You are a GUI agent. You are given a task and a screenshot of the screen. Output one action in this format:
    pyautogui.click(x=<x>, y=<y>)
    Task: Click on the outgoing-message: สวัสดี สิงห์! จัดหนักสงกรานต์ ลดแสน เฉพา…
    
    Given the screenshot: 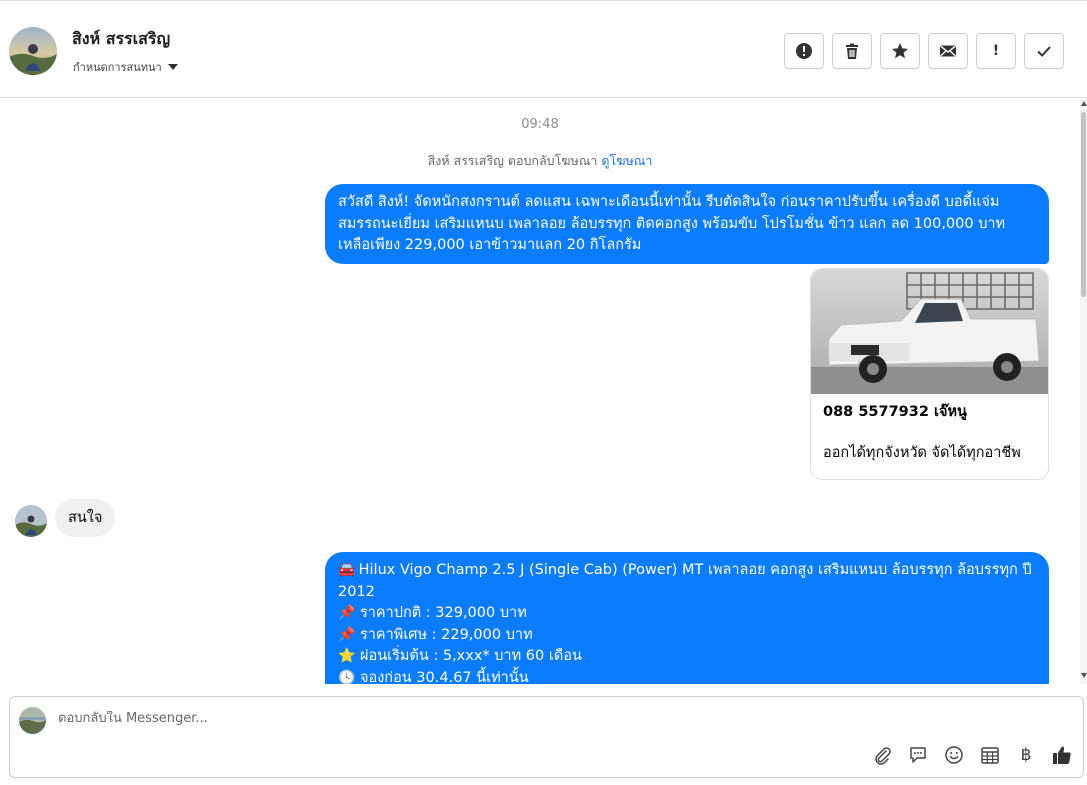 What is the action you would take?
    pyautogui.click(x=687, y=224)
    